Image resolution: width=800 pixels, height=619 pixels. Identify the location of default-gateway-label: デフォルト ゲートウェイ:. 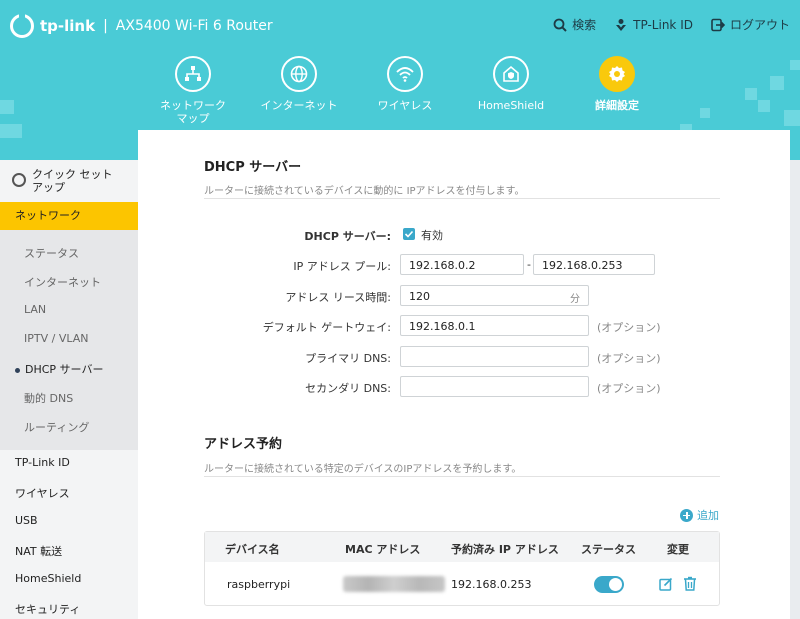
(326, 327).